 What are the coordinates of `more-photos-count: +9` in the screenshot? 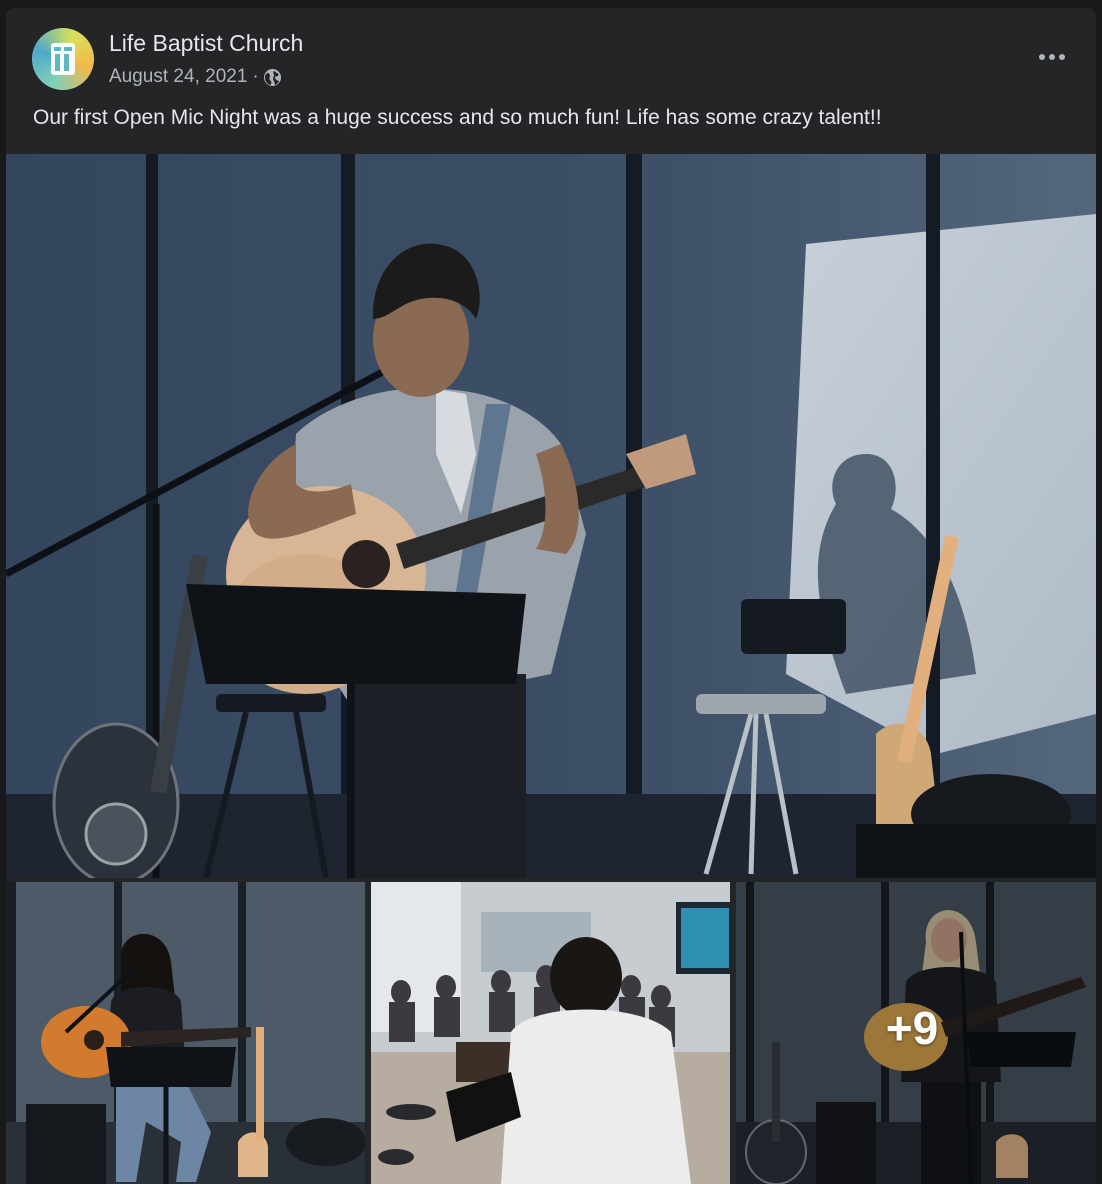 It's located at (912, 1028).